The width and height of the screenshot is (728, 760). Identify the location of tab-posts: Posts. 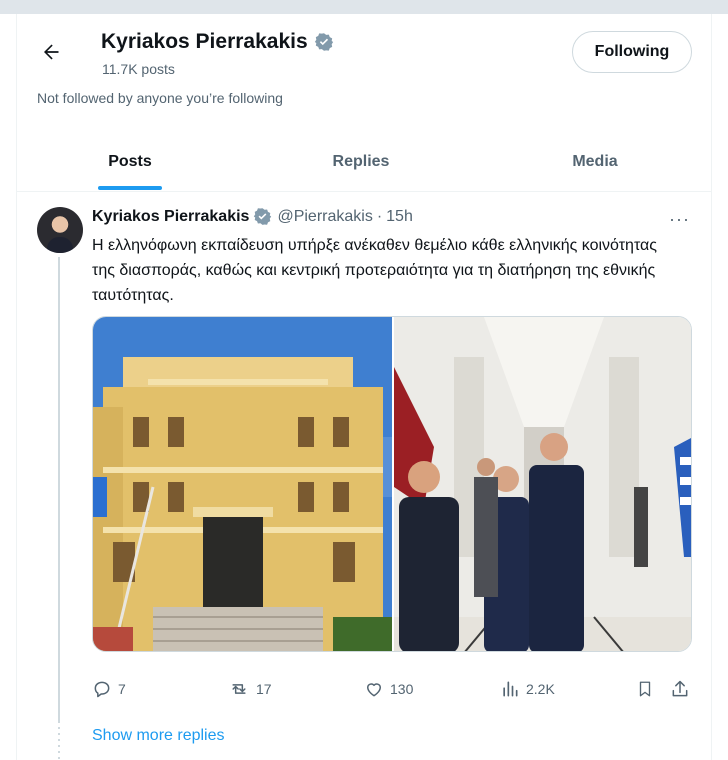
(130, 162).